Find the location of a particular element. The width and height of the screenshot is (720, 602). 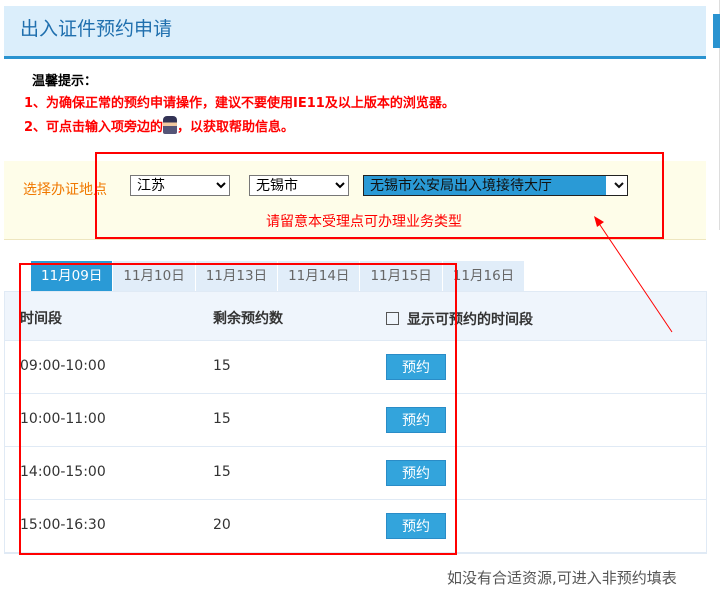

arrow-line is located at coordinates (635, 277).